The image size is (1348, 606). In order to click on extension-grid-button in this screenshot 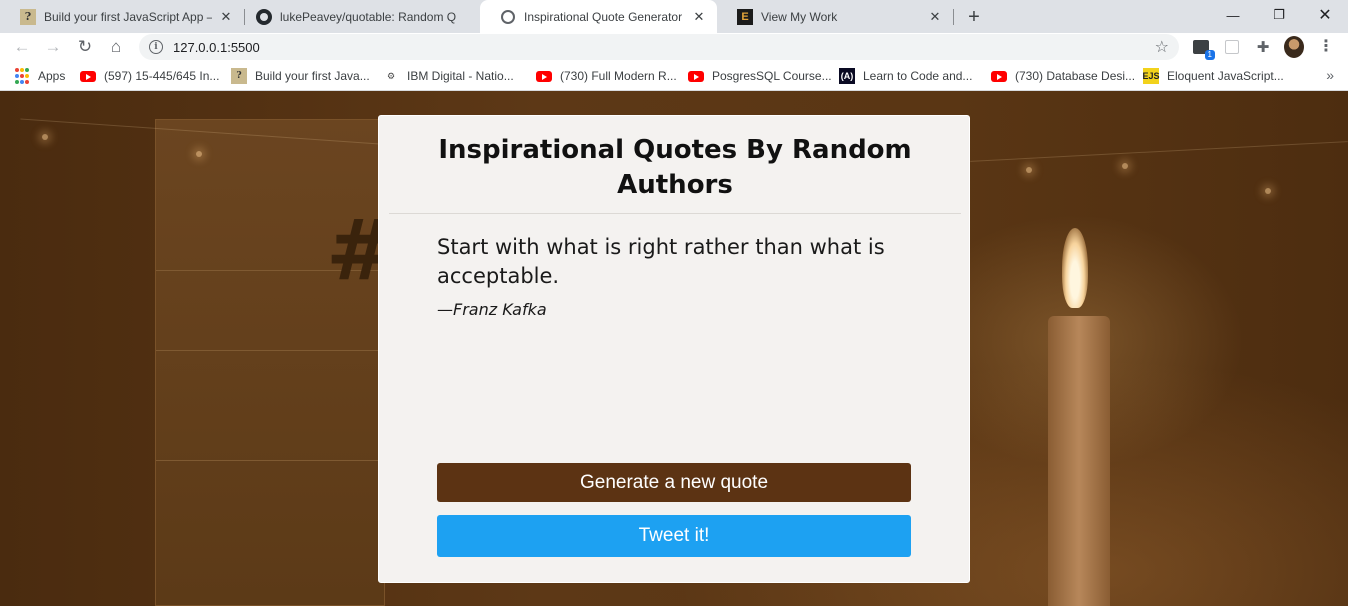, I will do `click(1232, 47)`.